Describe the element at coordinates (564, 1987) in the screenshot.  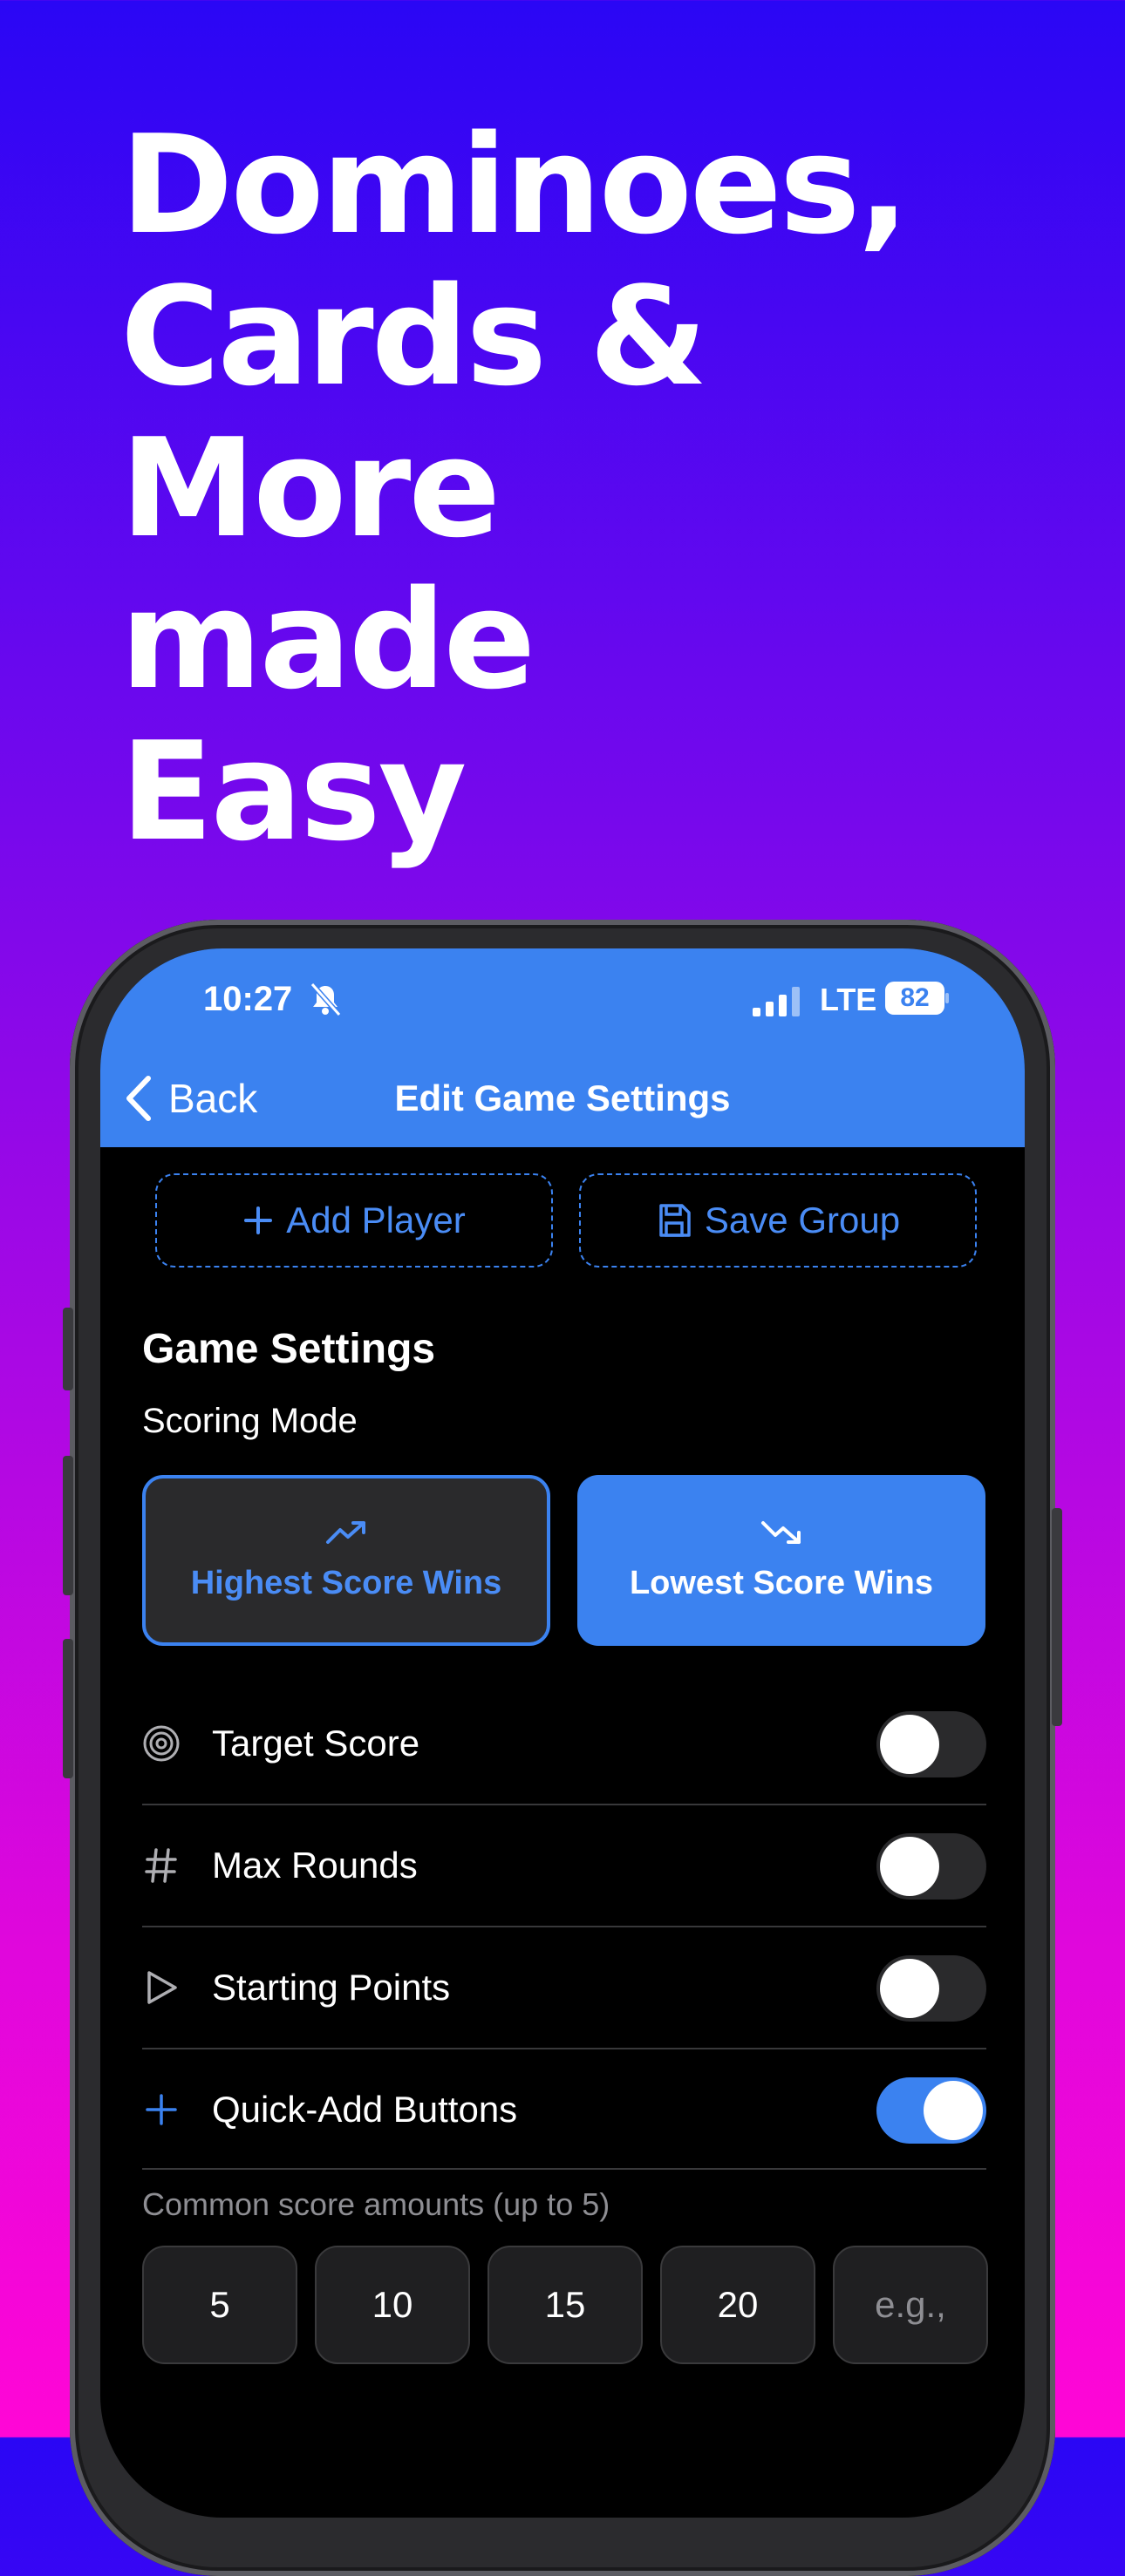
I see `starting-points-row: Starting Points` at that location.